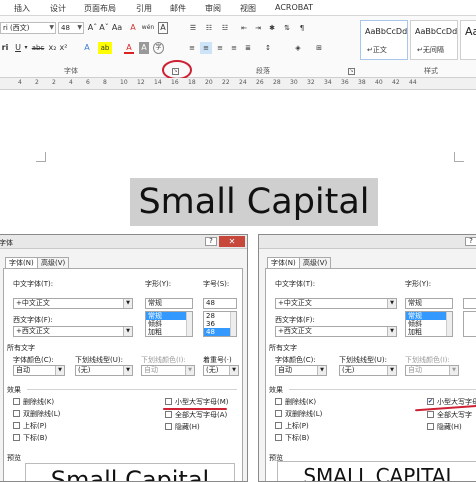 This screenshot has width=476, height=482. Describe the element at coordinates (248, 8) in the screenshot. I see `tab-view: 视图` at that location.